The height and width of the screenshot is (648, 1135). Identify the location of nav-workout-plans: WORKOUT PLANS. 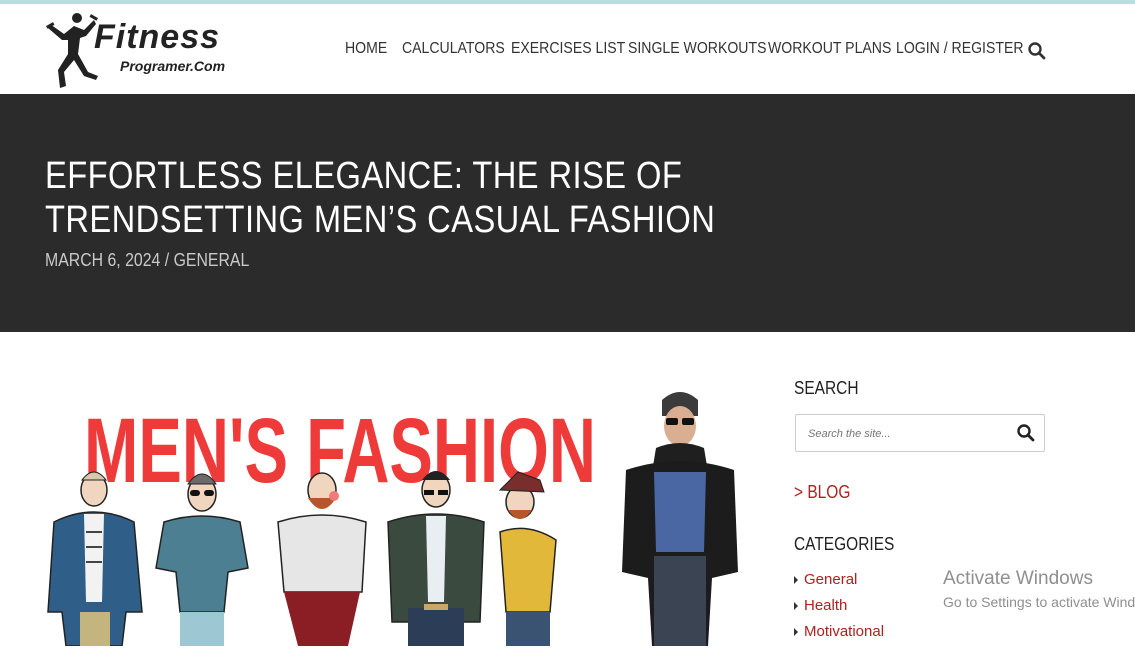
(829, 49).